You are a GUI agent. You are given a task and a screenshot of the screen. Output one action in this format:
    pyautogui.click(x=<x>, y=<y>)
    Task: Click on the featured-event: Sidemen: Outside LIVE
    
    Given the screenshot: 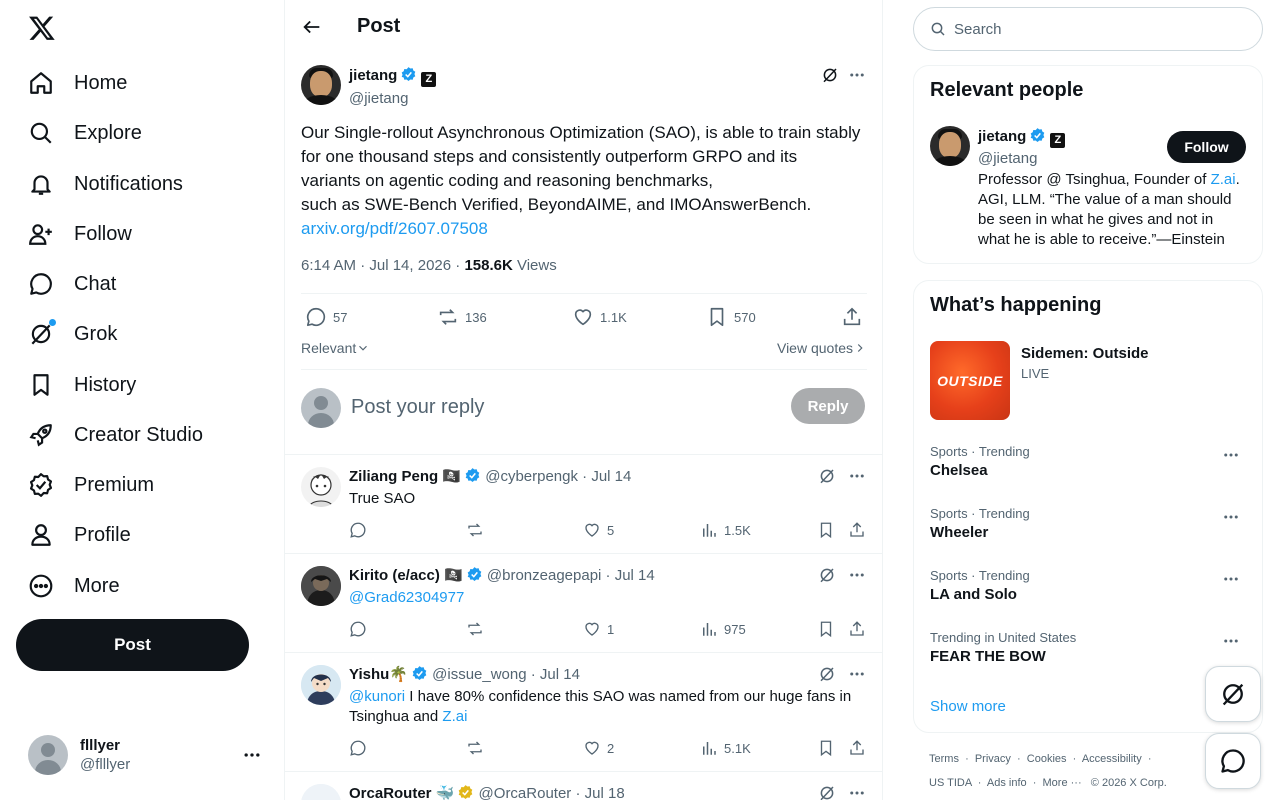 What is the action you would take?
    pyautogui.click(x=1085, y=363)
    